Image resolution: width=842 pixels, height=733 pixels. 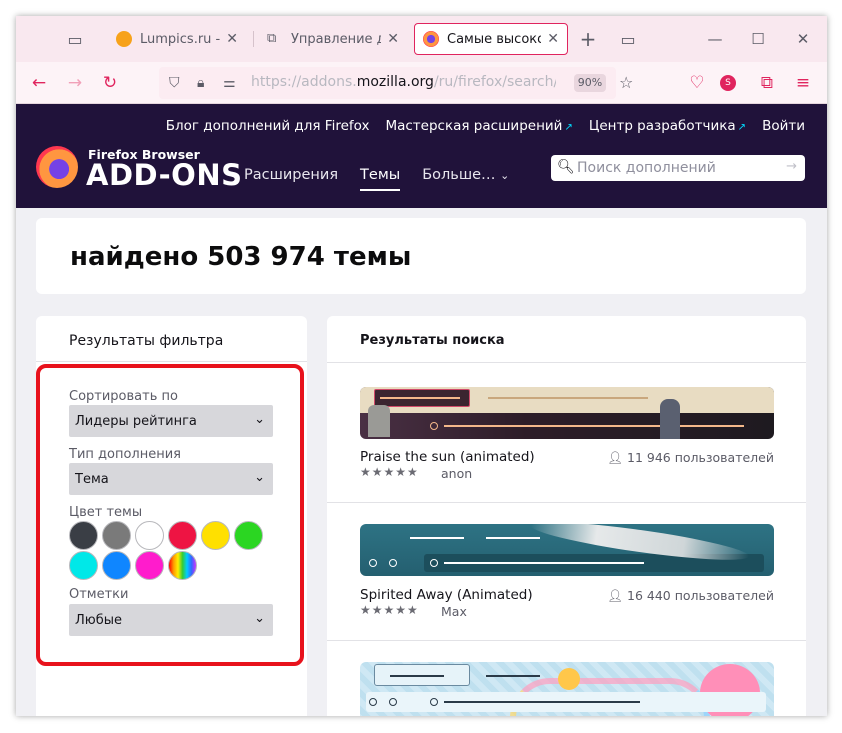 I want to click on preview-knight-figure, so click(x=670, y=419).